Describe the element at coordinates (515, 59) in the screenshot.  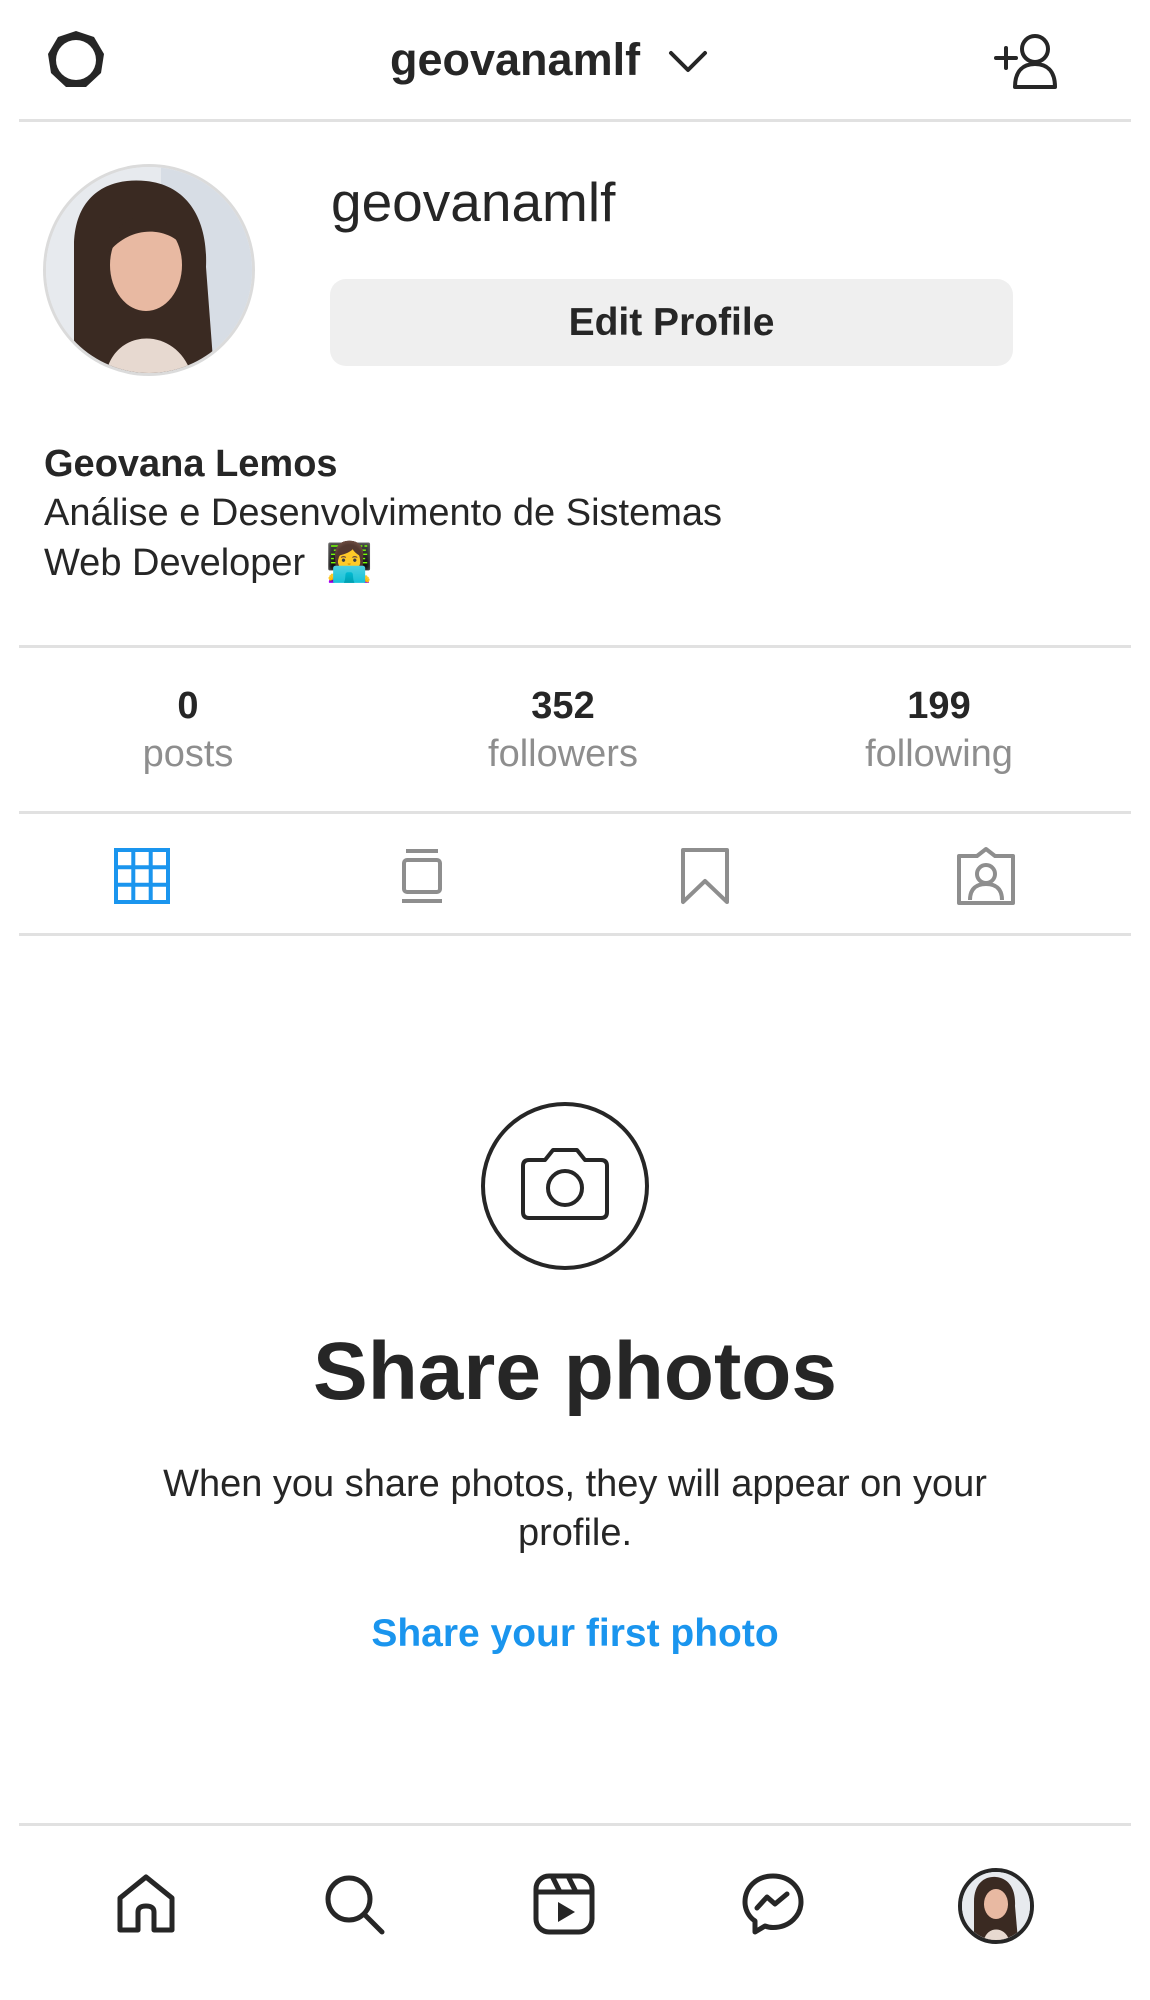
I see `header-username: geovanamlf` at that location.